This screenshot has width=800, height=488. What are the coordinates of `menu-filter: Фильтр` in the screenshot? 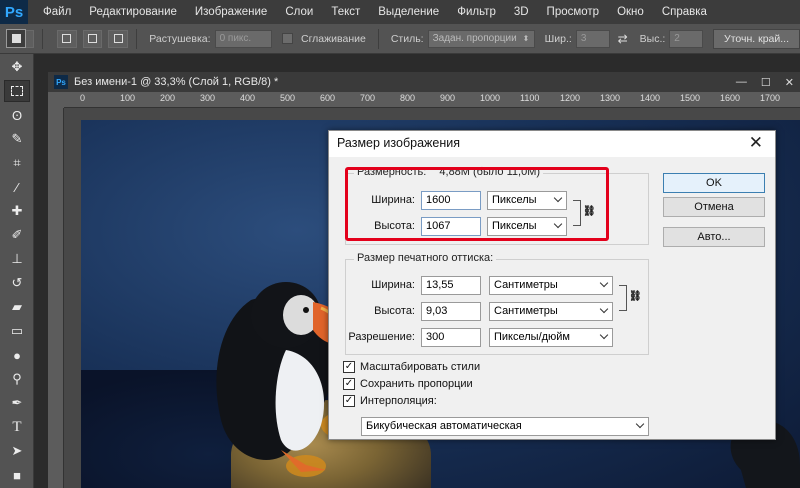 It's located at (476, 12).